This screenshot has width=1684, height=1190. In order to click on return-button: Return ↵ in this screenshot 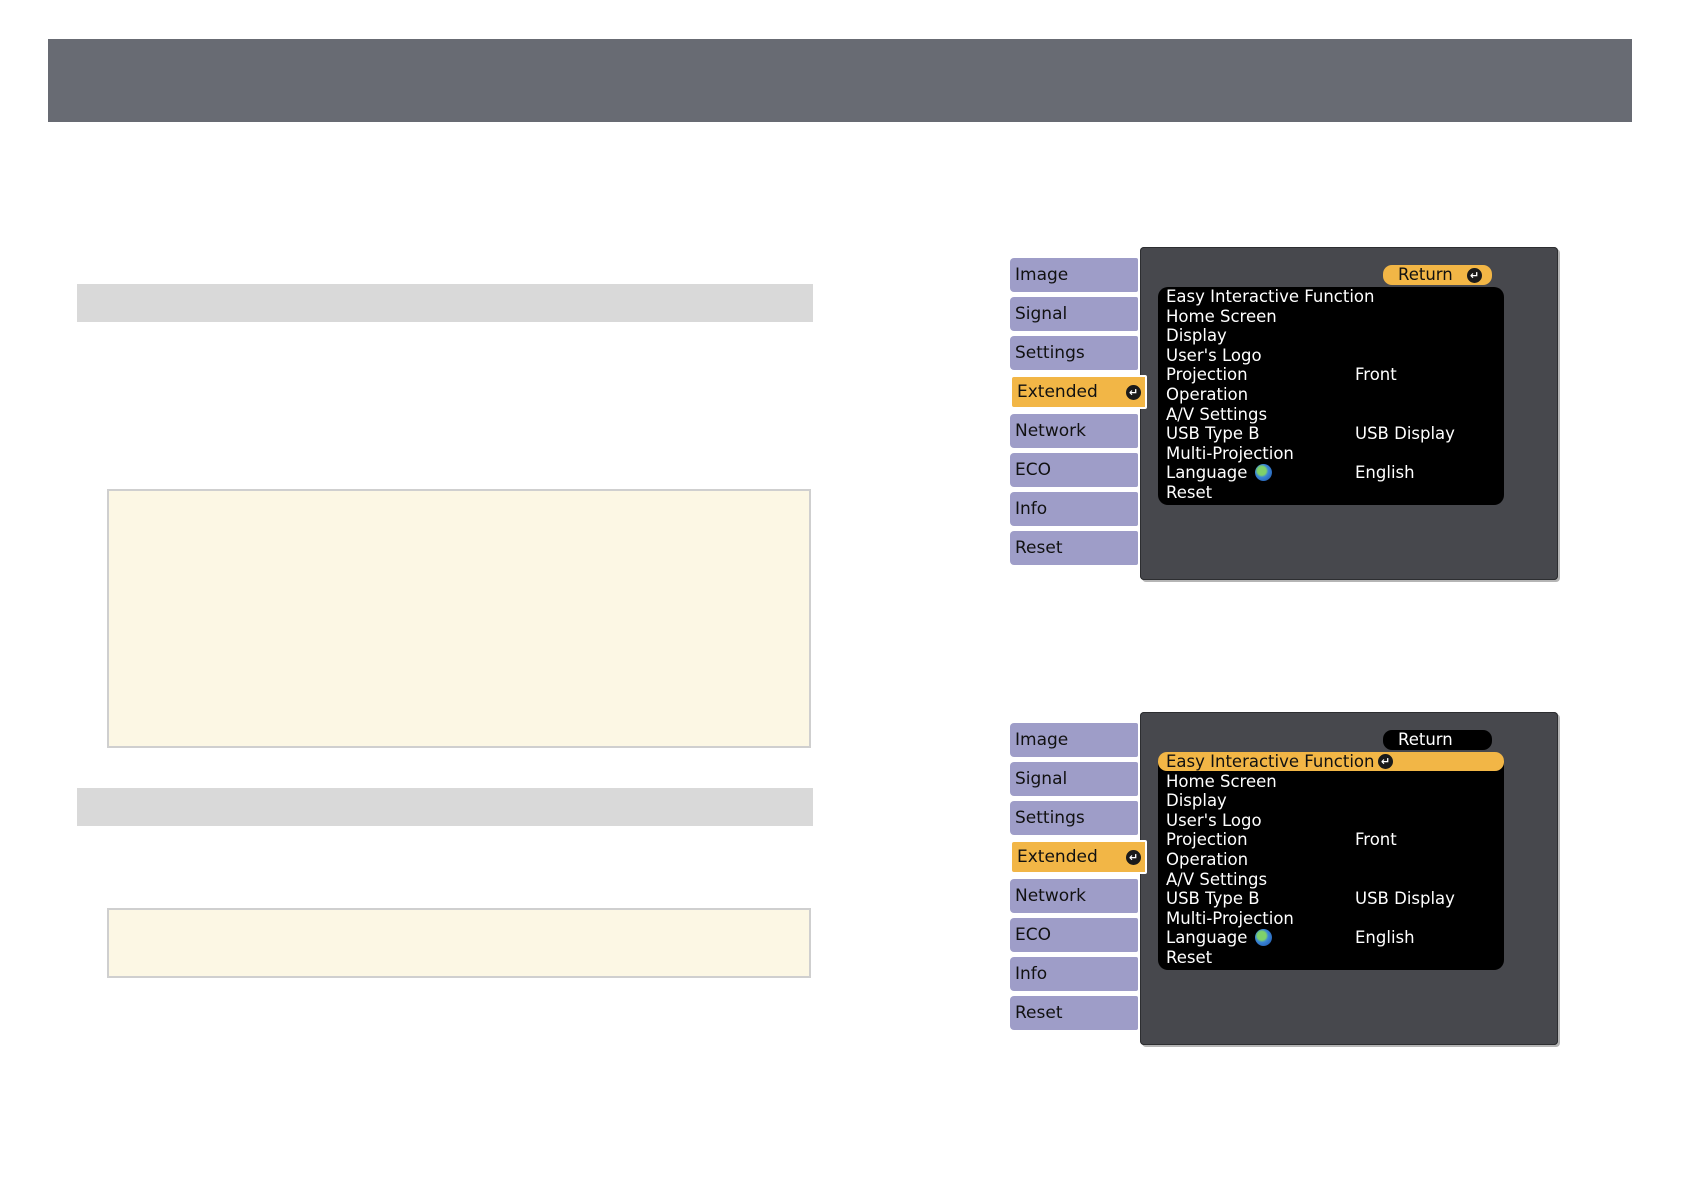, I will do `click(1437, 275)`.